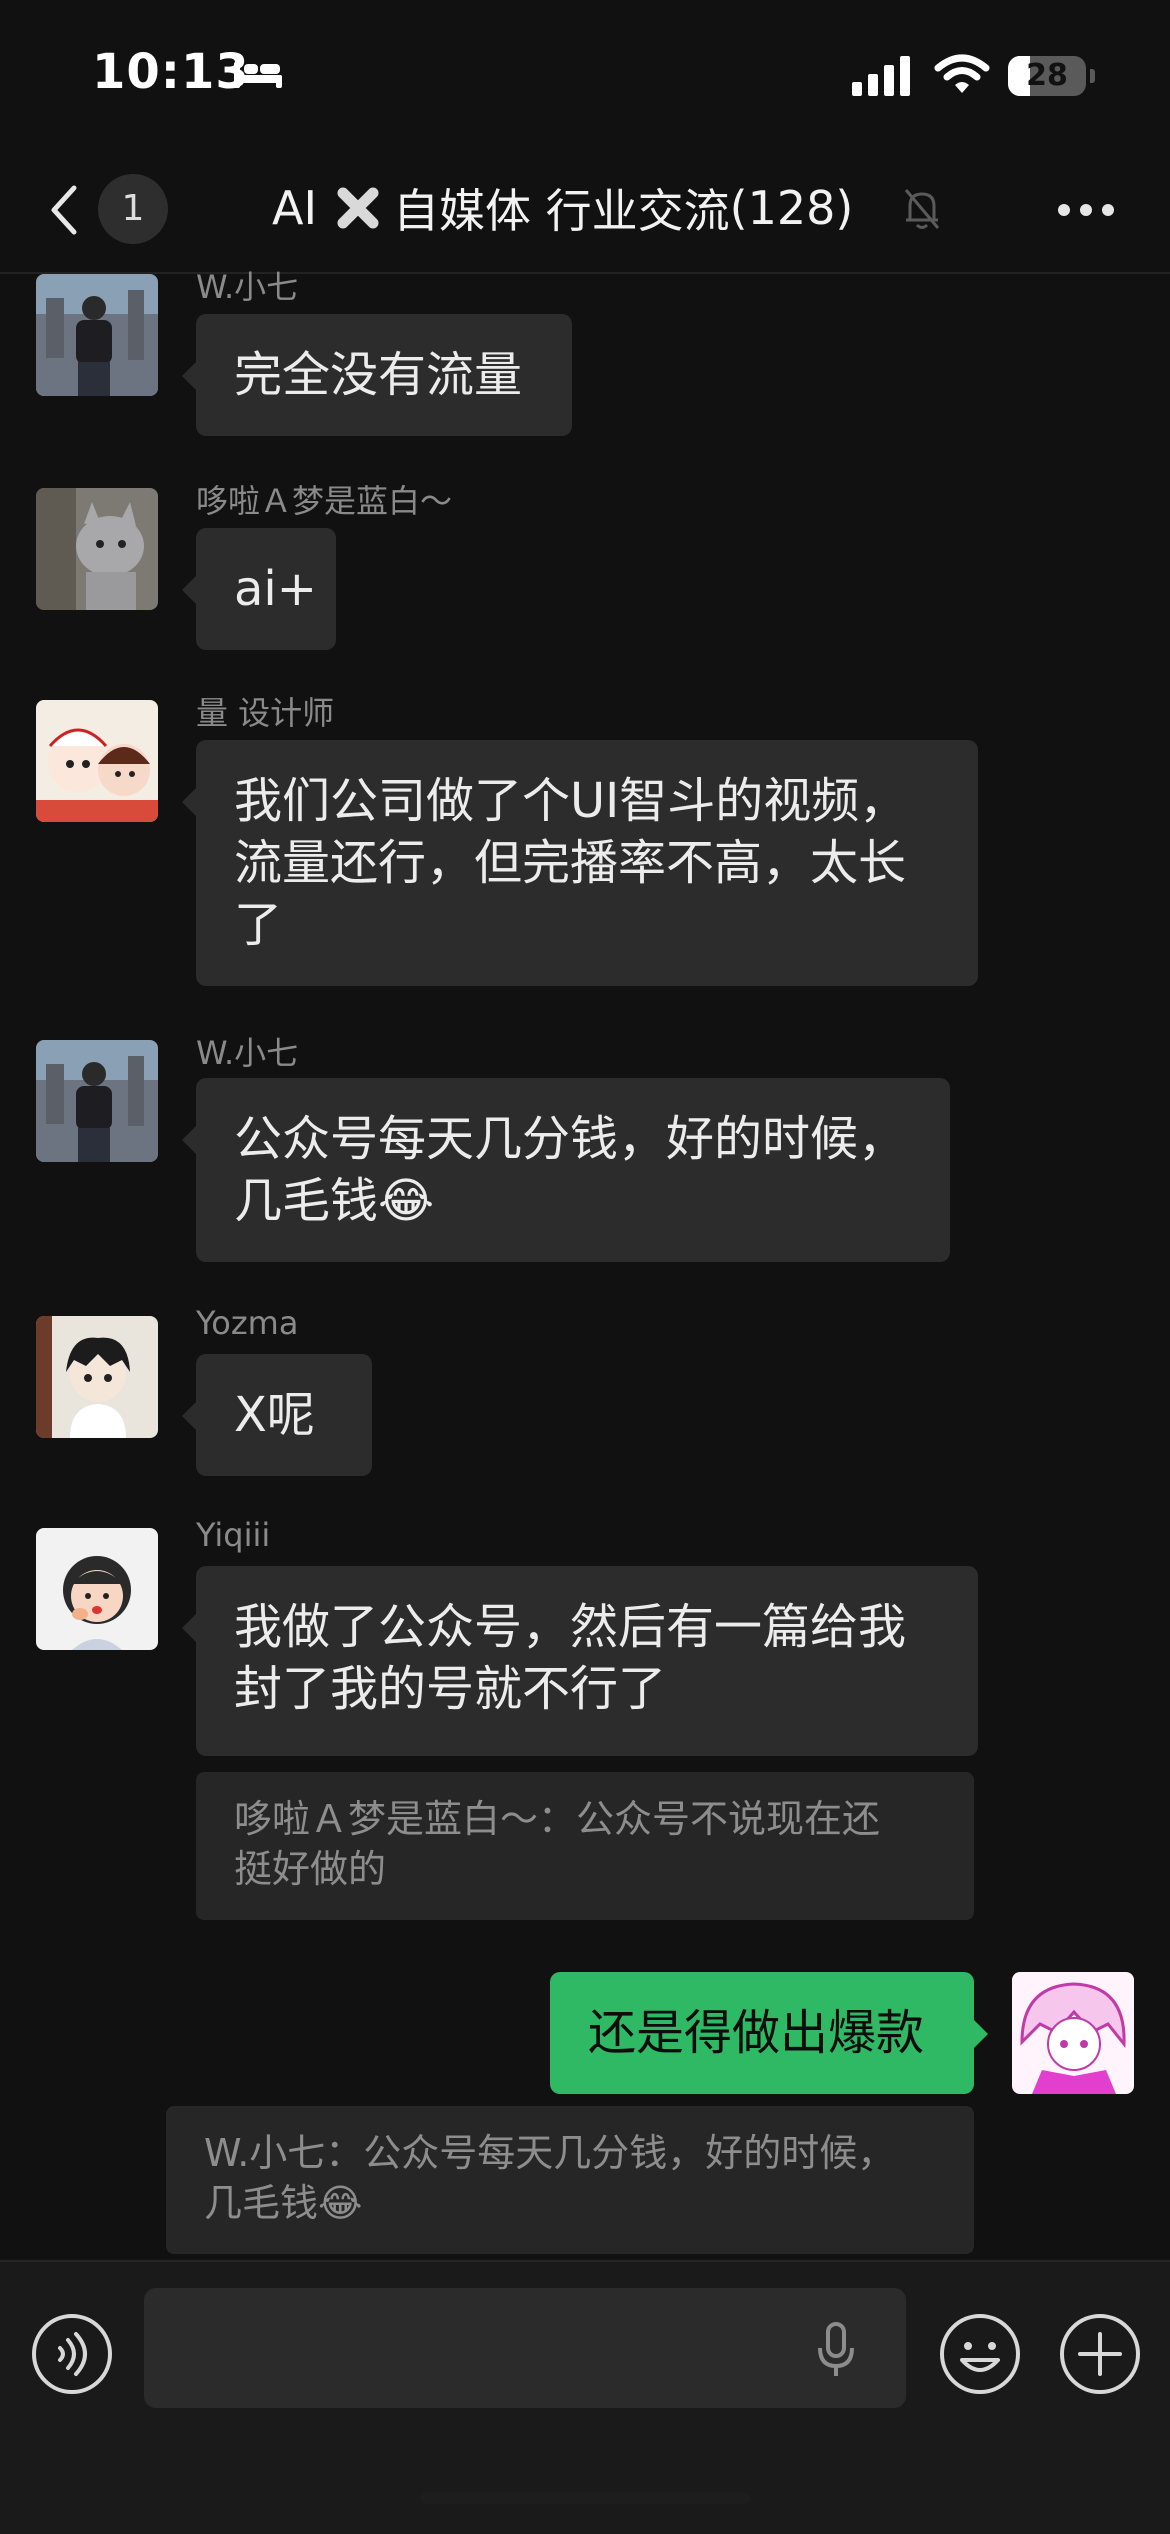 The width and height of the screenshot is (1170, 2534). Describe the element at coordinates (557, 1819) in the screenshot. I see `quote-text-line: 哆啦Ａ梦是蓝白～：公众号不说现在还` at that location.